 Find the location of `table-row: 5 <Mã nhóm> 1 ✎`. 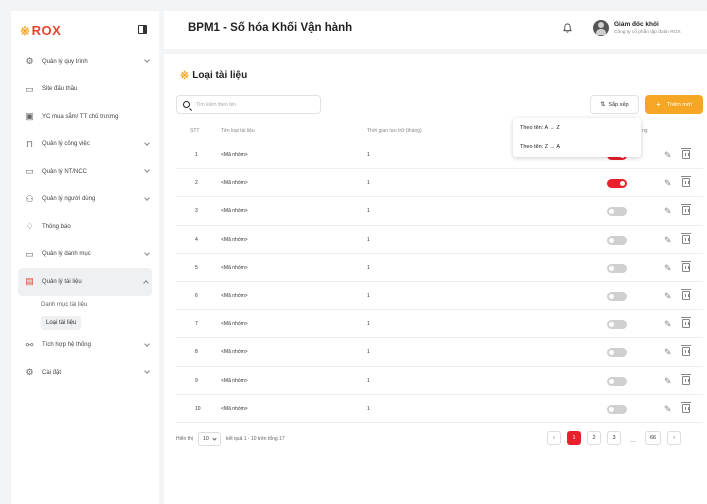

table-row: 5 <Mã nhóm> 1 ✎ is located at coordinates (439, 268).